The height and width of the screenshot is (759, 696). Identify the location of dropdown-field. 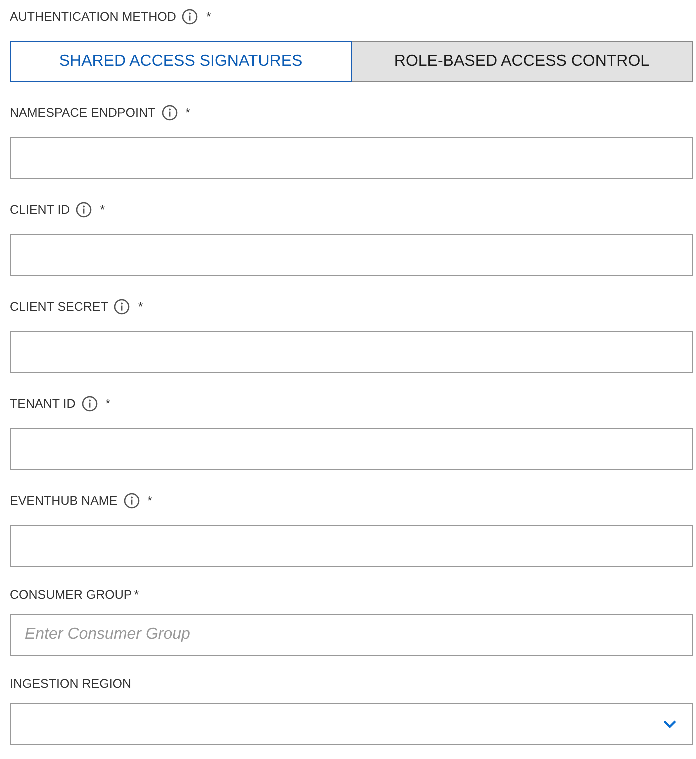
(351, 724).